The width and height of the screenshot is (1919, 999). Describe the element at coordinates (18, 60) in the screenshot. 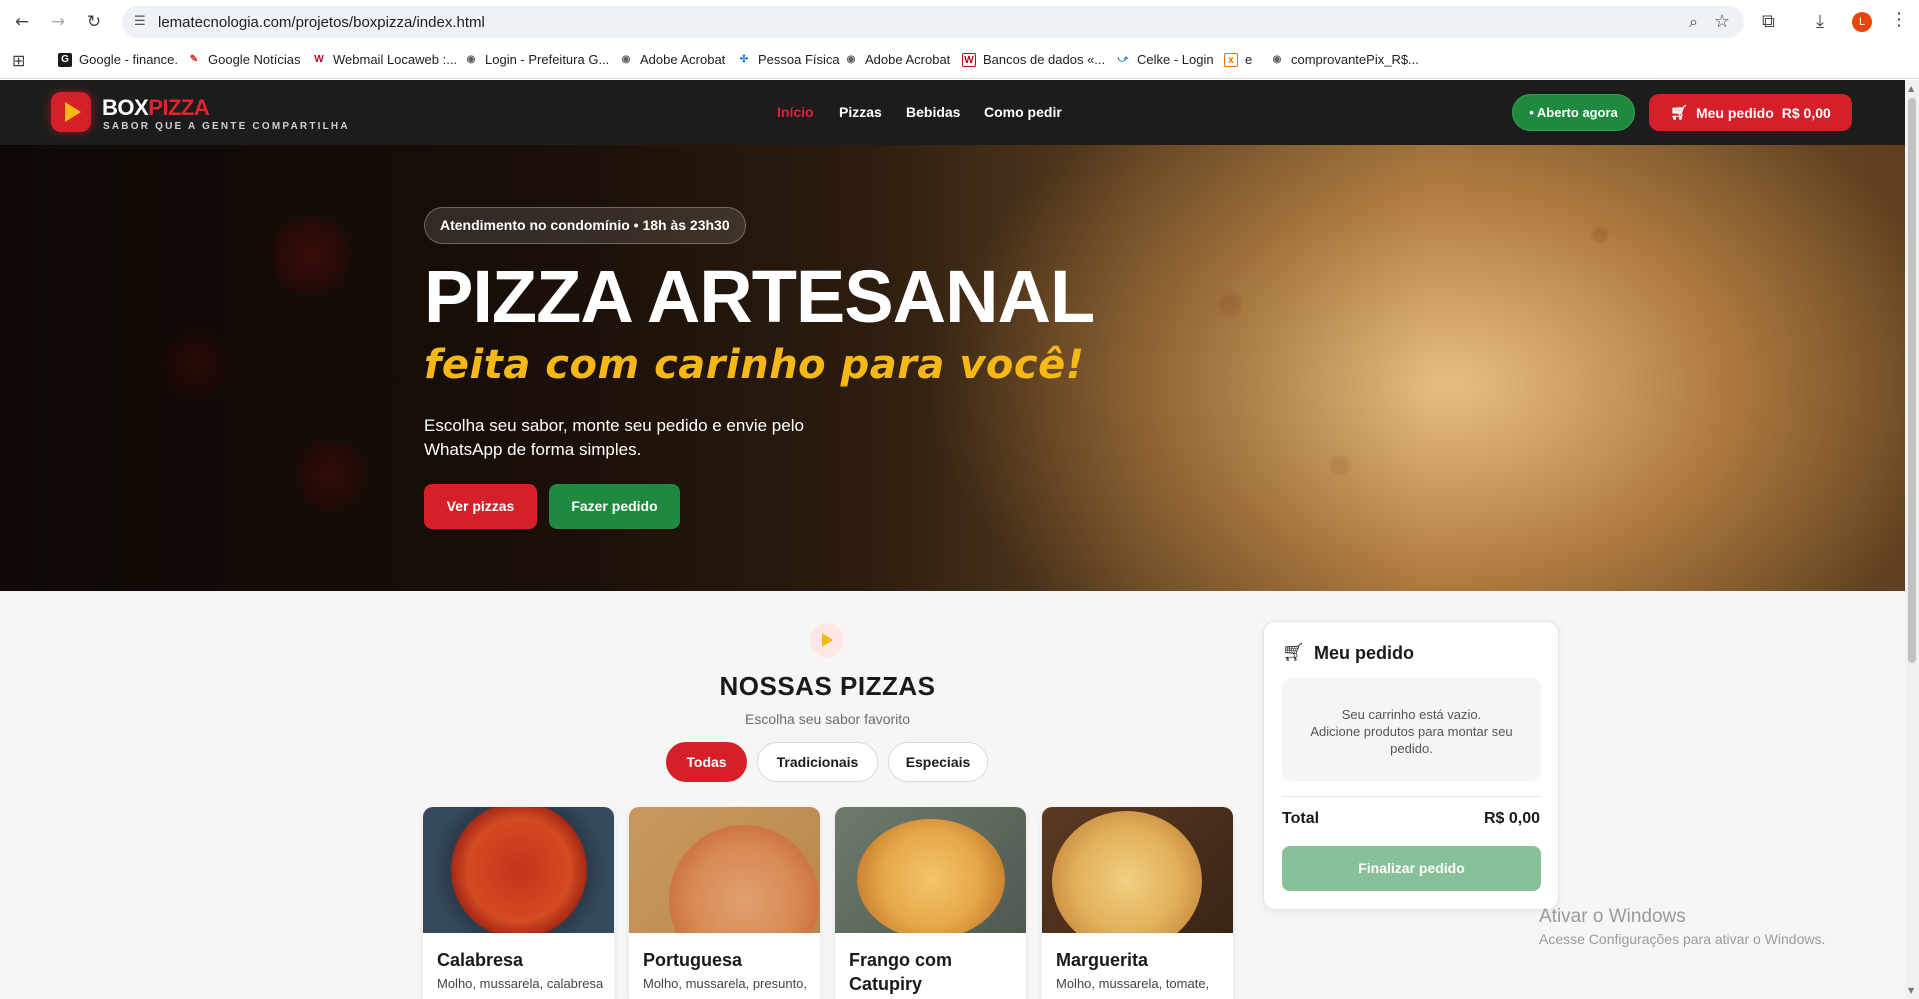

I see `apps-grid-icon: ⊞` at that location.